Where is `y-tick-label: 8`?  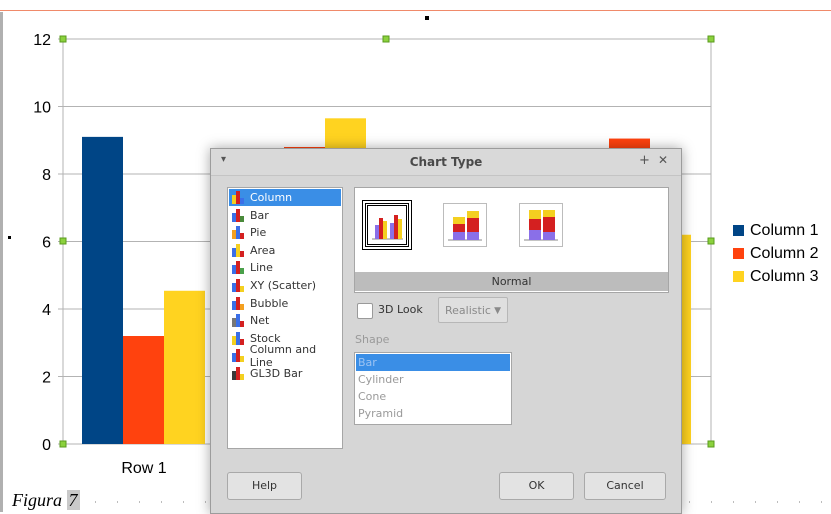 y-tick-label: 8 is located at coordinates (46, 175).